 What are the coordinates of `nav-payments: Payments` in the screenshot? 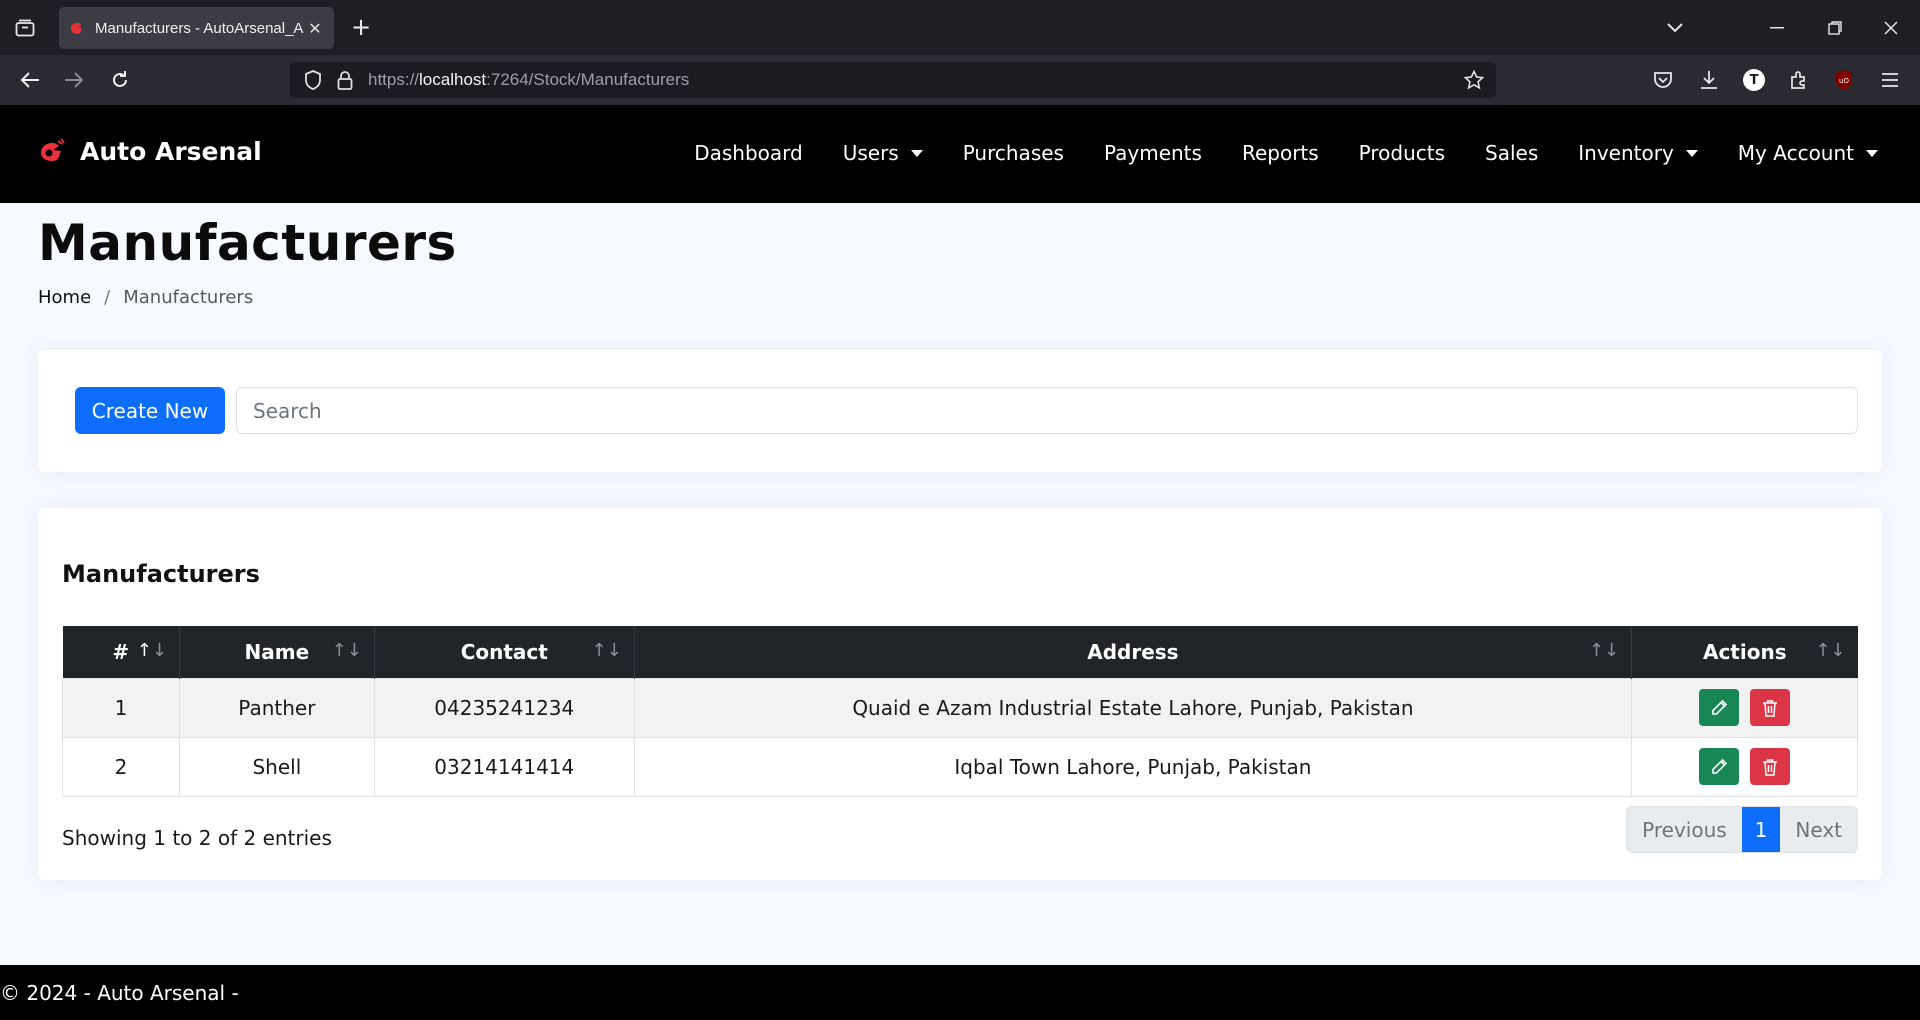 It's located at (1153, 153).